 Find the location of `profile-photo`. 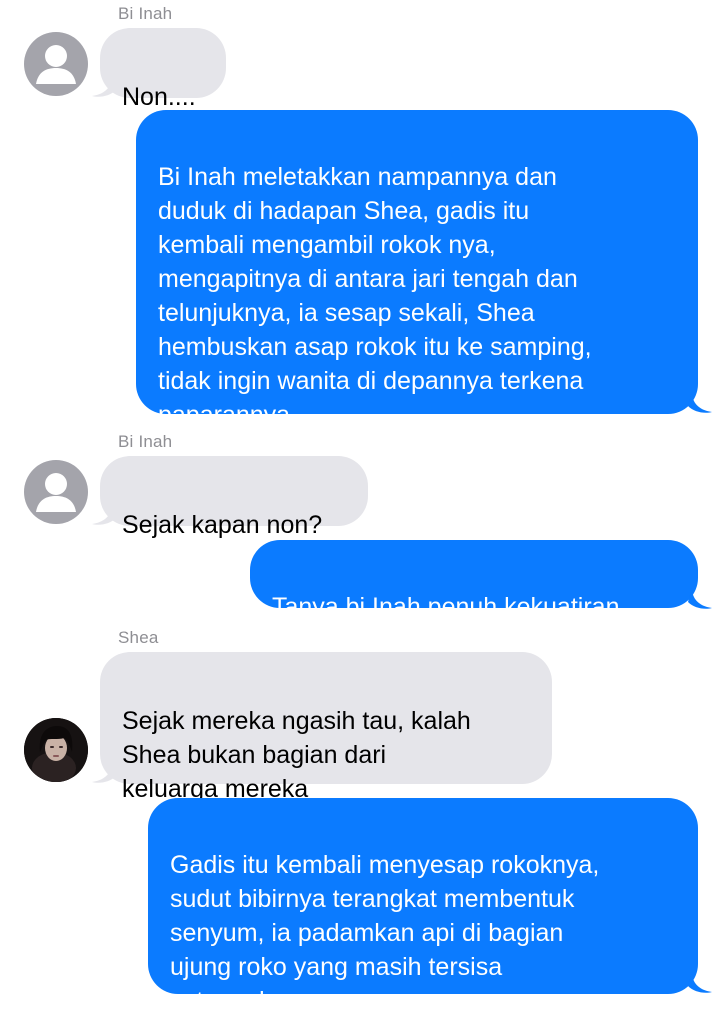

profile-photo is located at coordinates (56, 750).